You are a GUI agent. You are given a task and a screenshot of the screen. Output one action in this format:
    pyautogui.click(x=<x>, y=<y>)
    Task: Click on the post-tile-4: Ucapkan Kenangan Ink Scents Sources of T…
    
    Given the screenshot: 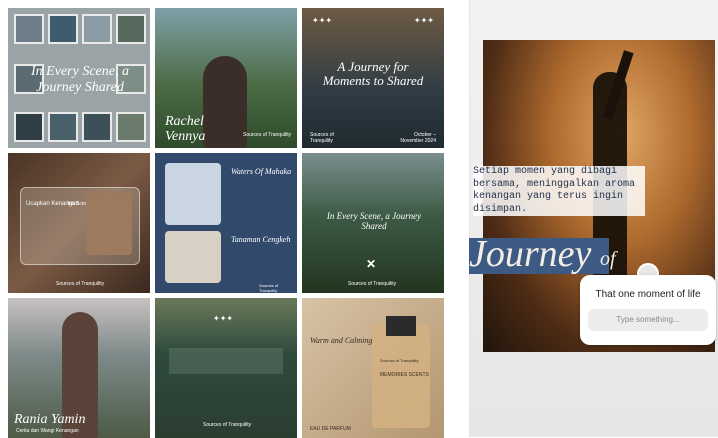 What is the action you would take?
    pyautogui.click(x=79, y=223)
    